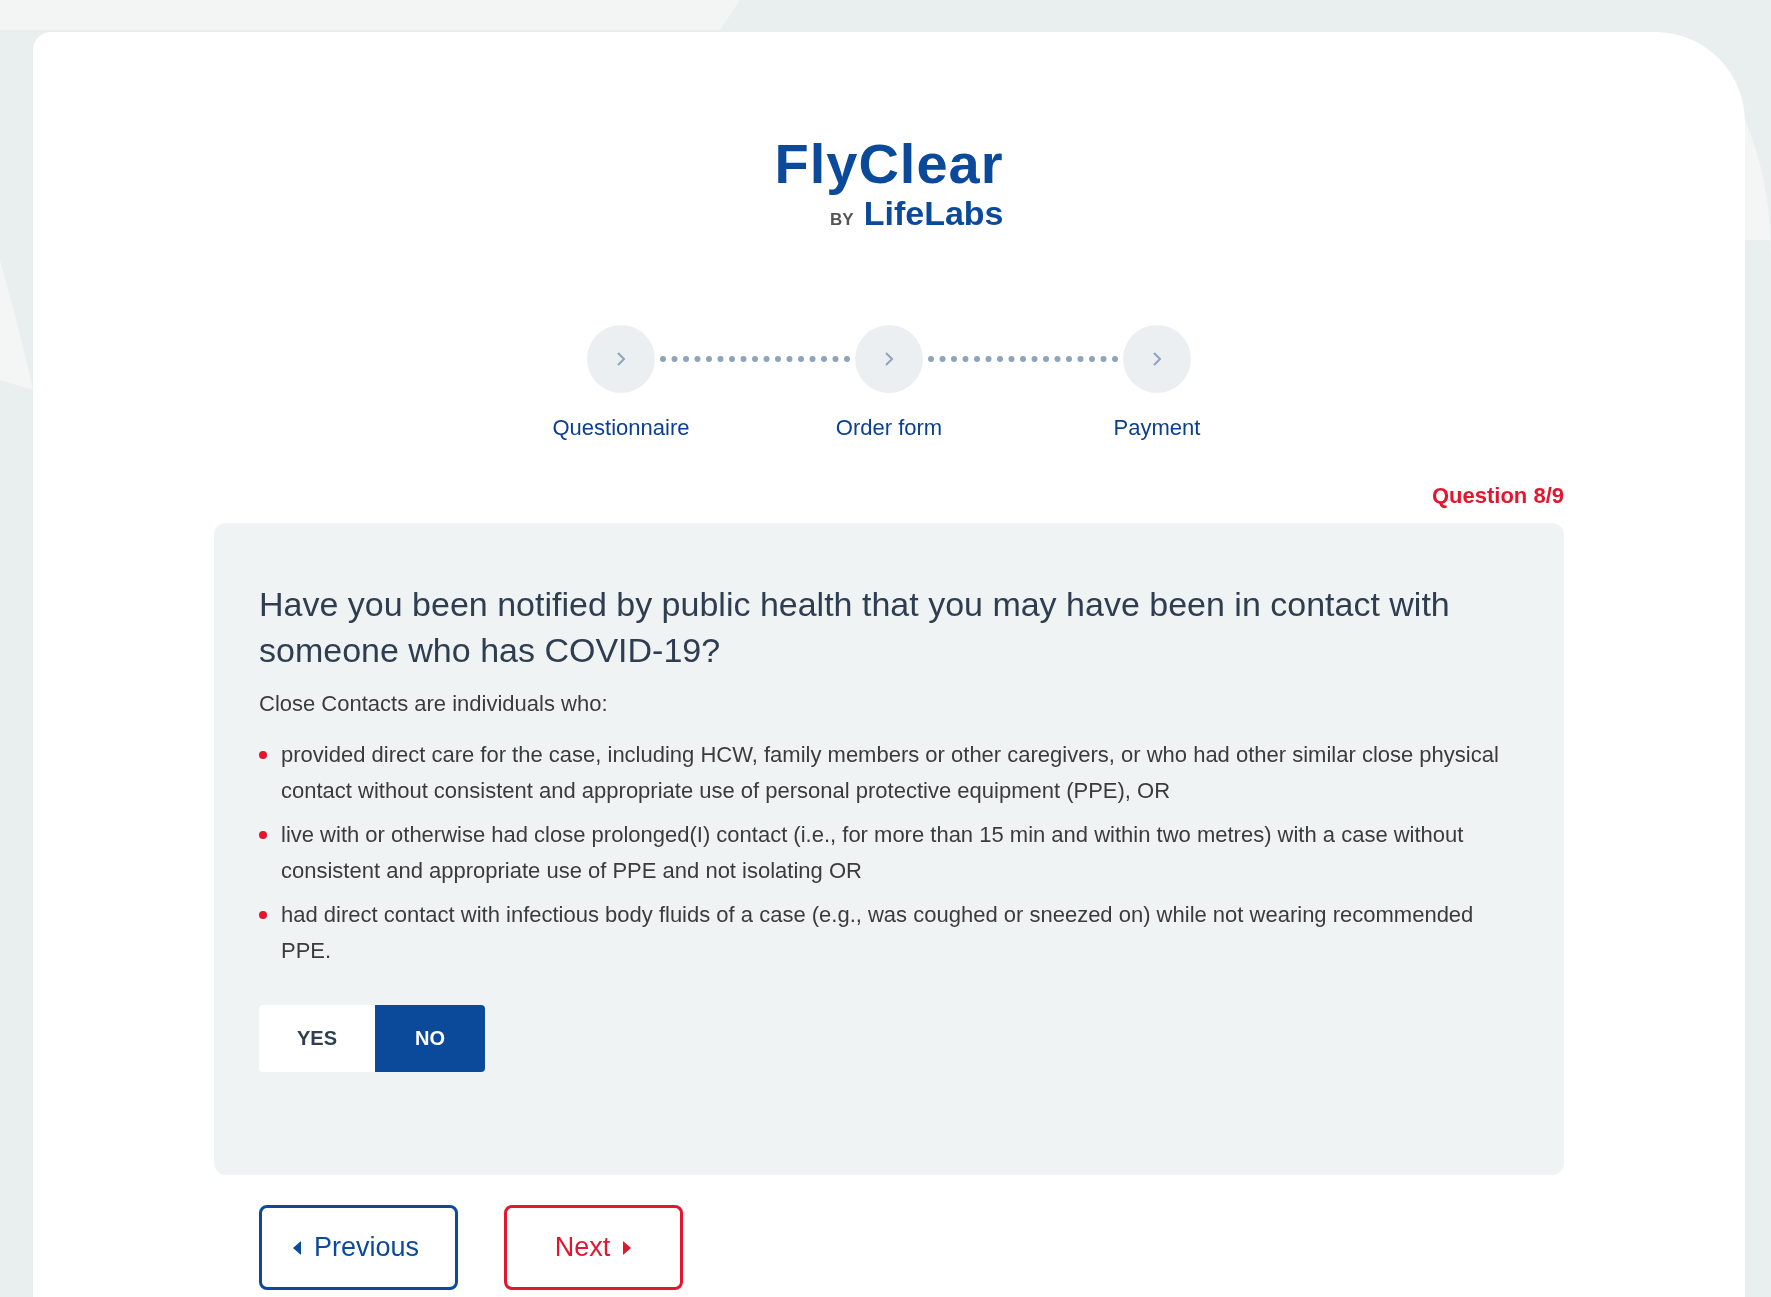  What do you see at coordinates (434, 704) in the screenshot?
I see `question-intro: Close Contacts are individuals who:` at bounding box center [434, 704].